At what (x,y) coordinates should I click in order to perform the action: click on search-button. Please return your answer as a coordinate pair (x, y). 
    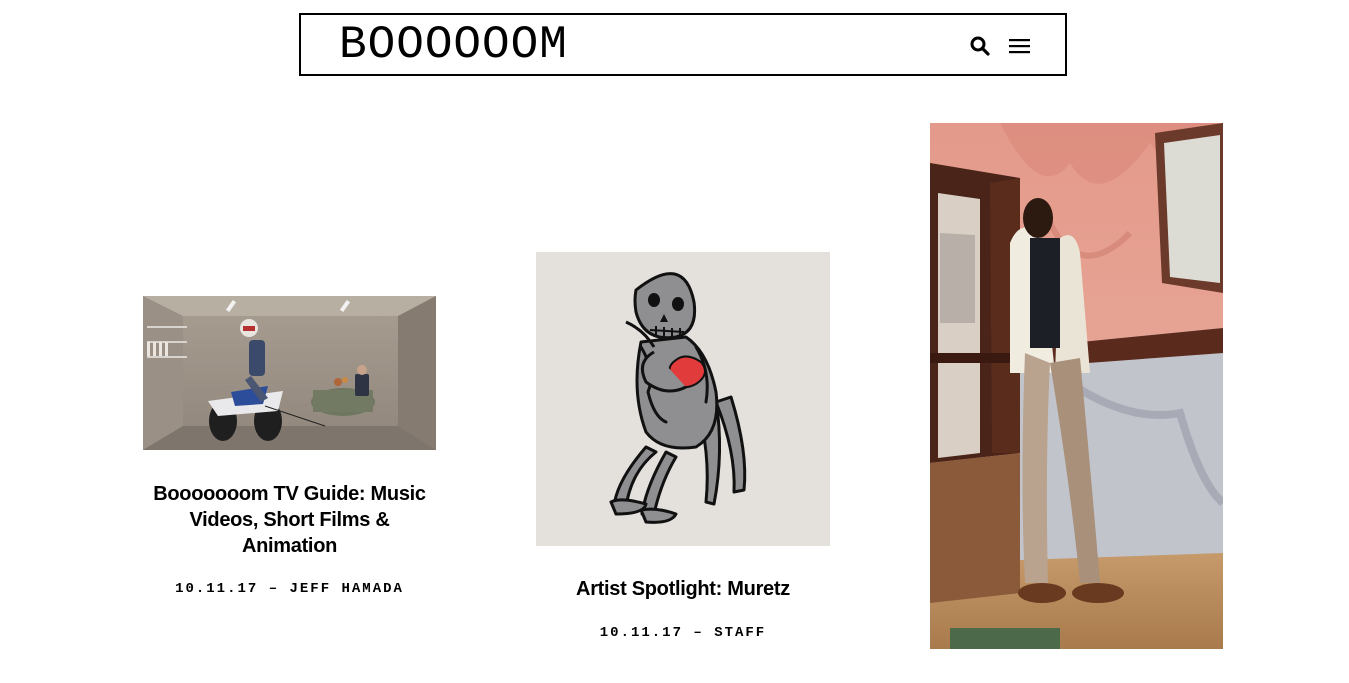
    Looking at the image, I should click on (980, 46).